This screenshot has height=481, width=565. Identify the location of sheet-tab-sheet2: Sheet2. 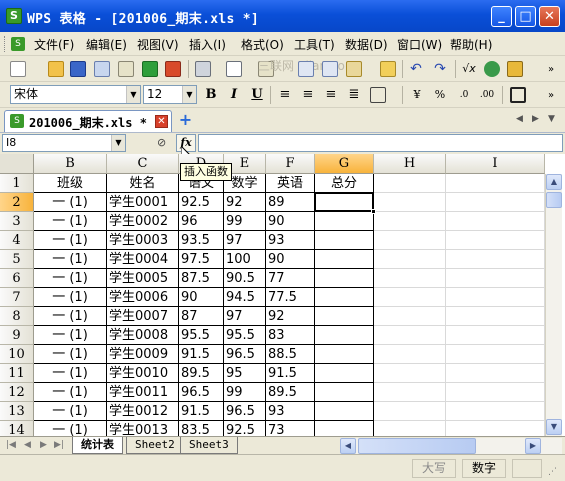
(155, 445).